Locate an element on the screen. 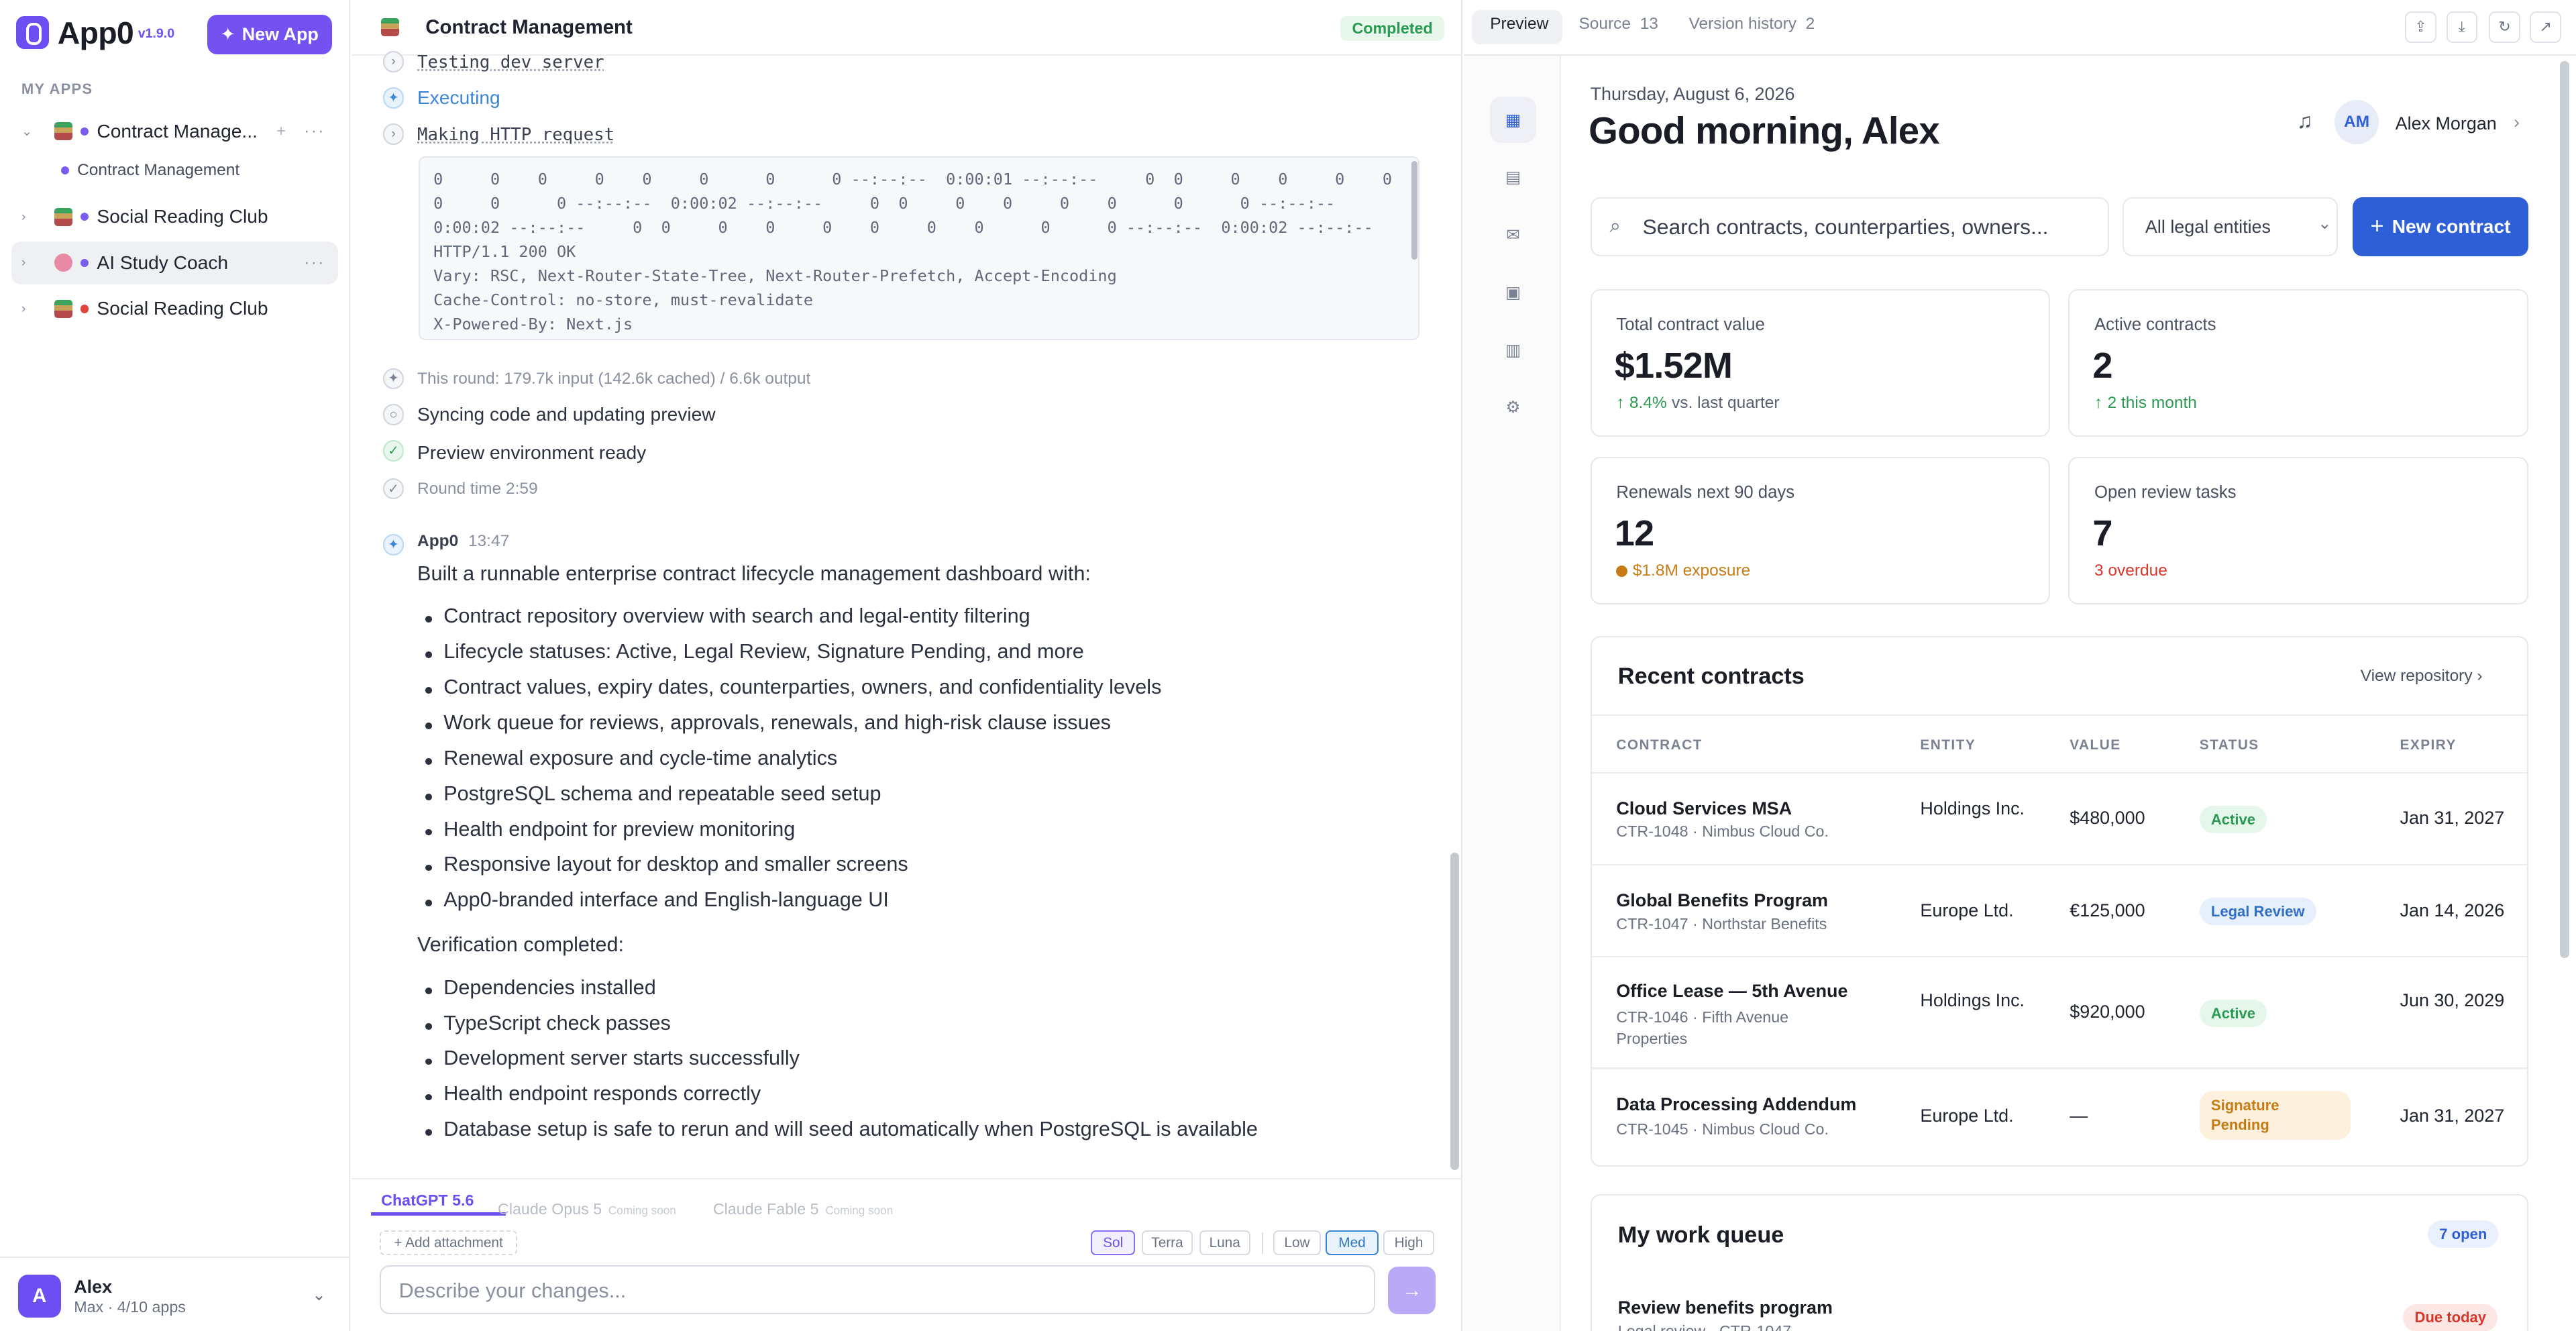 The width and height of the screenshot is (2576, 1331). contract-name: Data Processing Addendum is located at coordinates (1736, 1104).